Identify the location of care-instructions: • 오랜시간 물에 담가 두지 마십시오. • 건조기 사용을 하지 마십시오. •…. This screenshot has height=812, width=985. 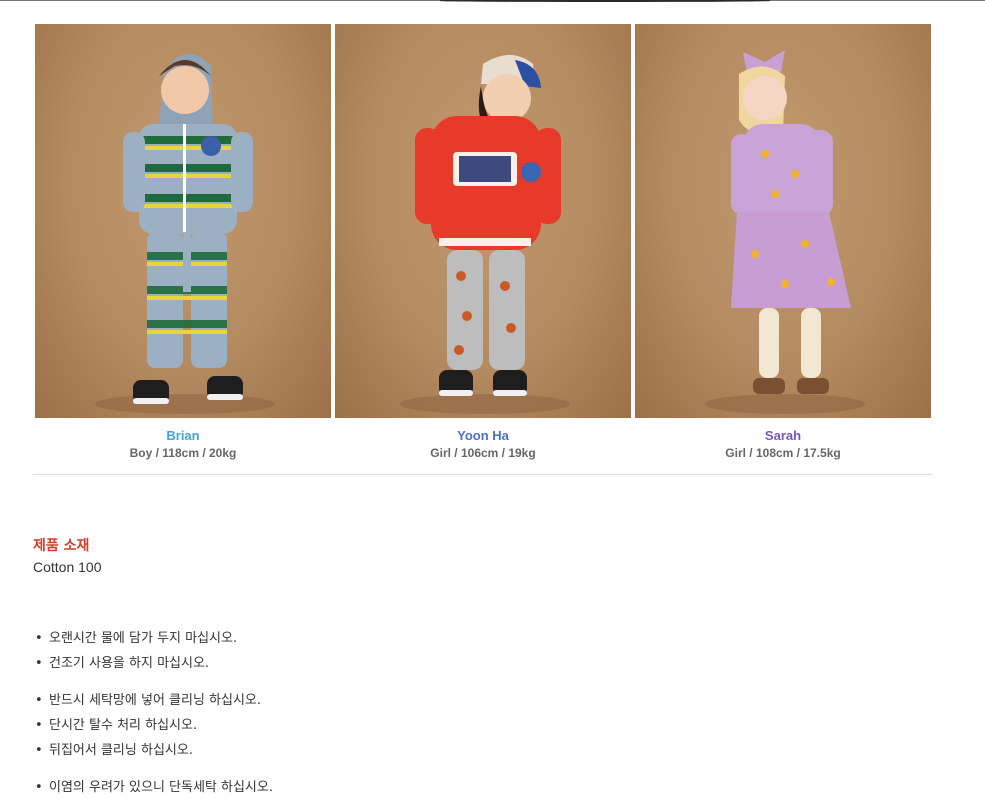
(333, 719).